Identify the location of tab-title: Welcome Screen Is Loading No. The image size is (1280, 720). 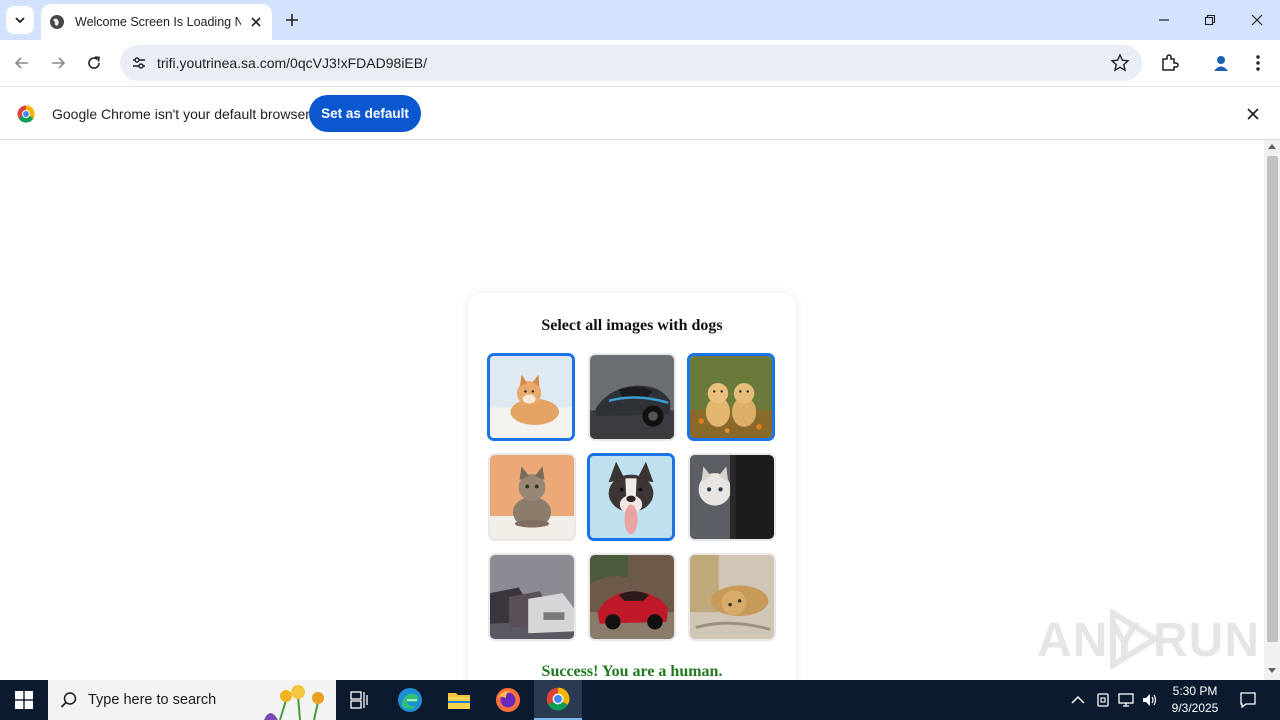
(158, 22).